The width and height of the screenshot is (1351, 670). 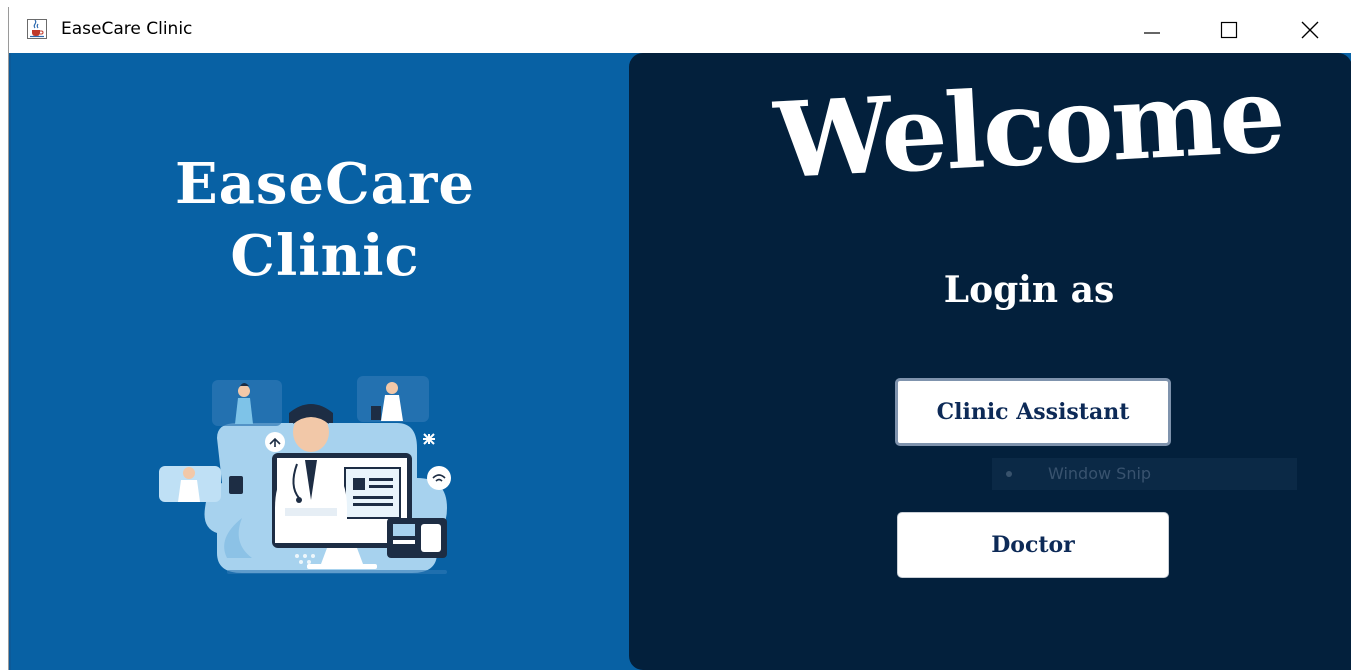 What do you see at coordinates (1009, 474) in the screenshot?
I see `snip-dot-icon` at bounding box center [1009, 474].